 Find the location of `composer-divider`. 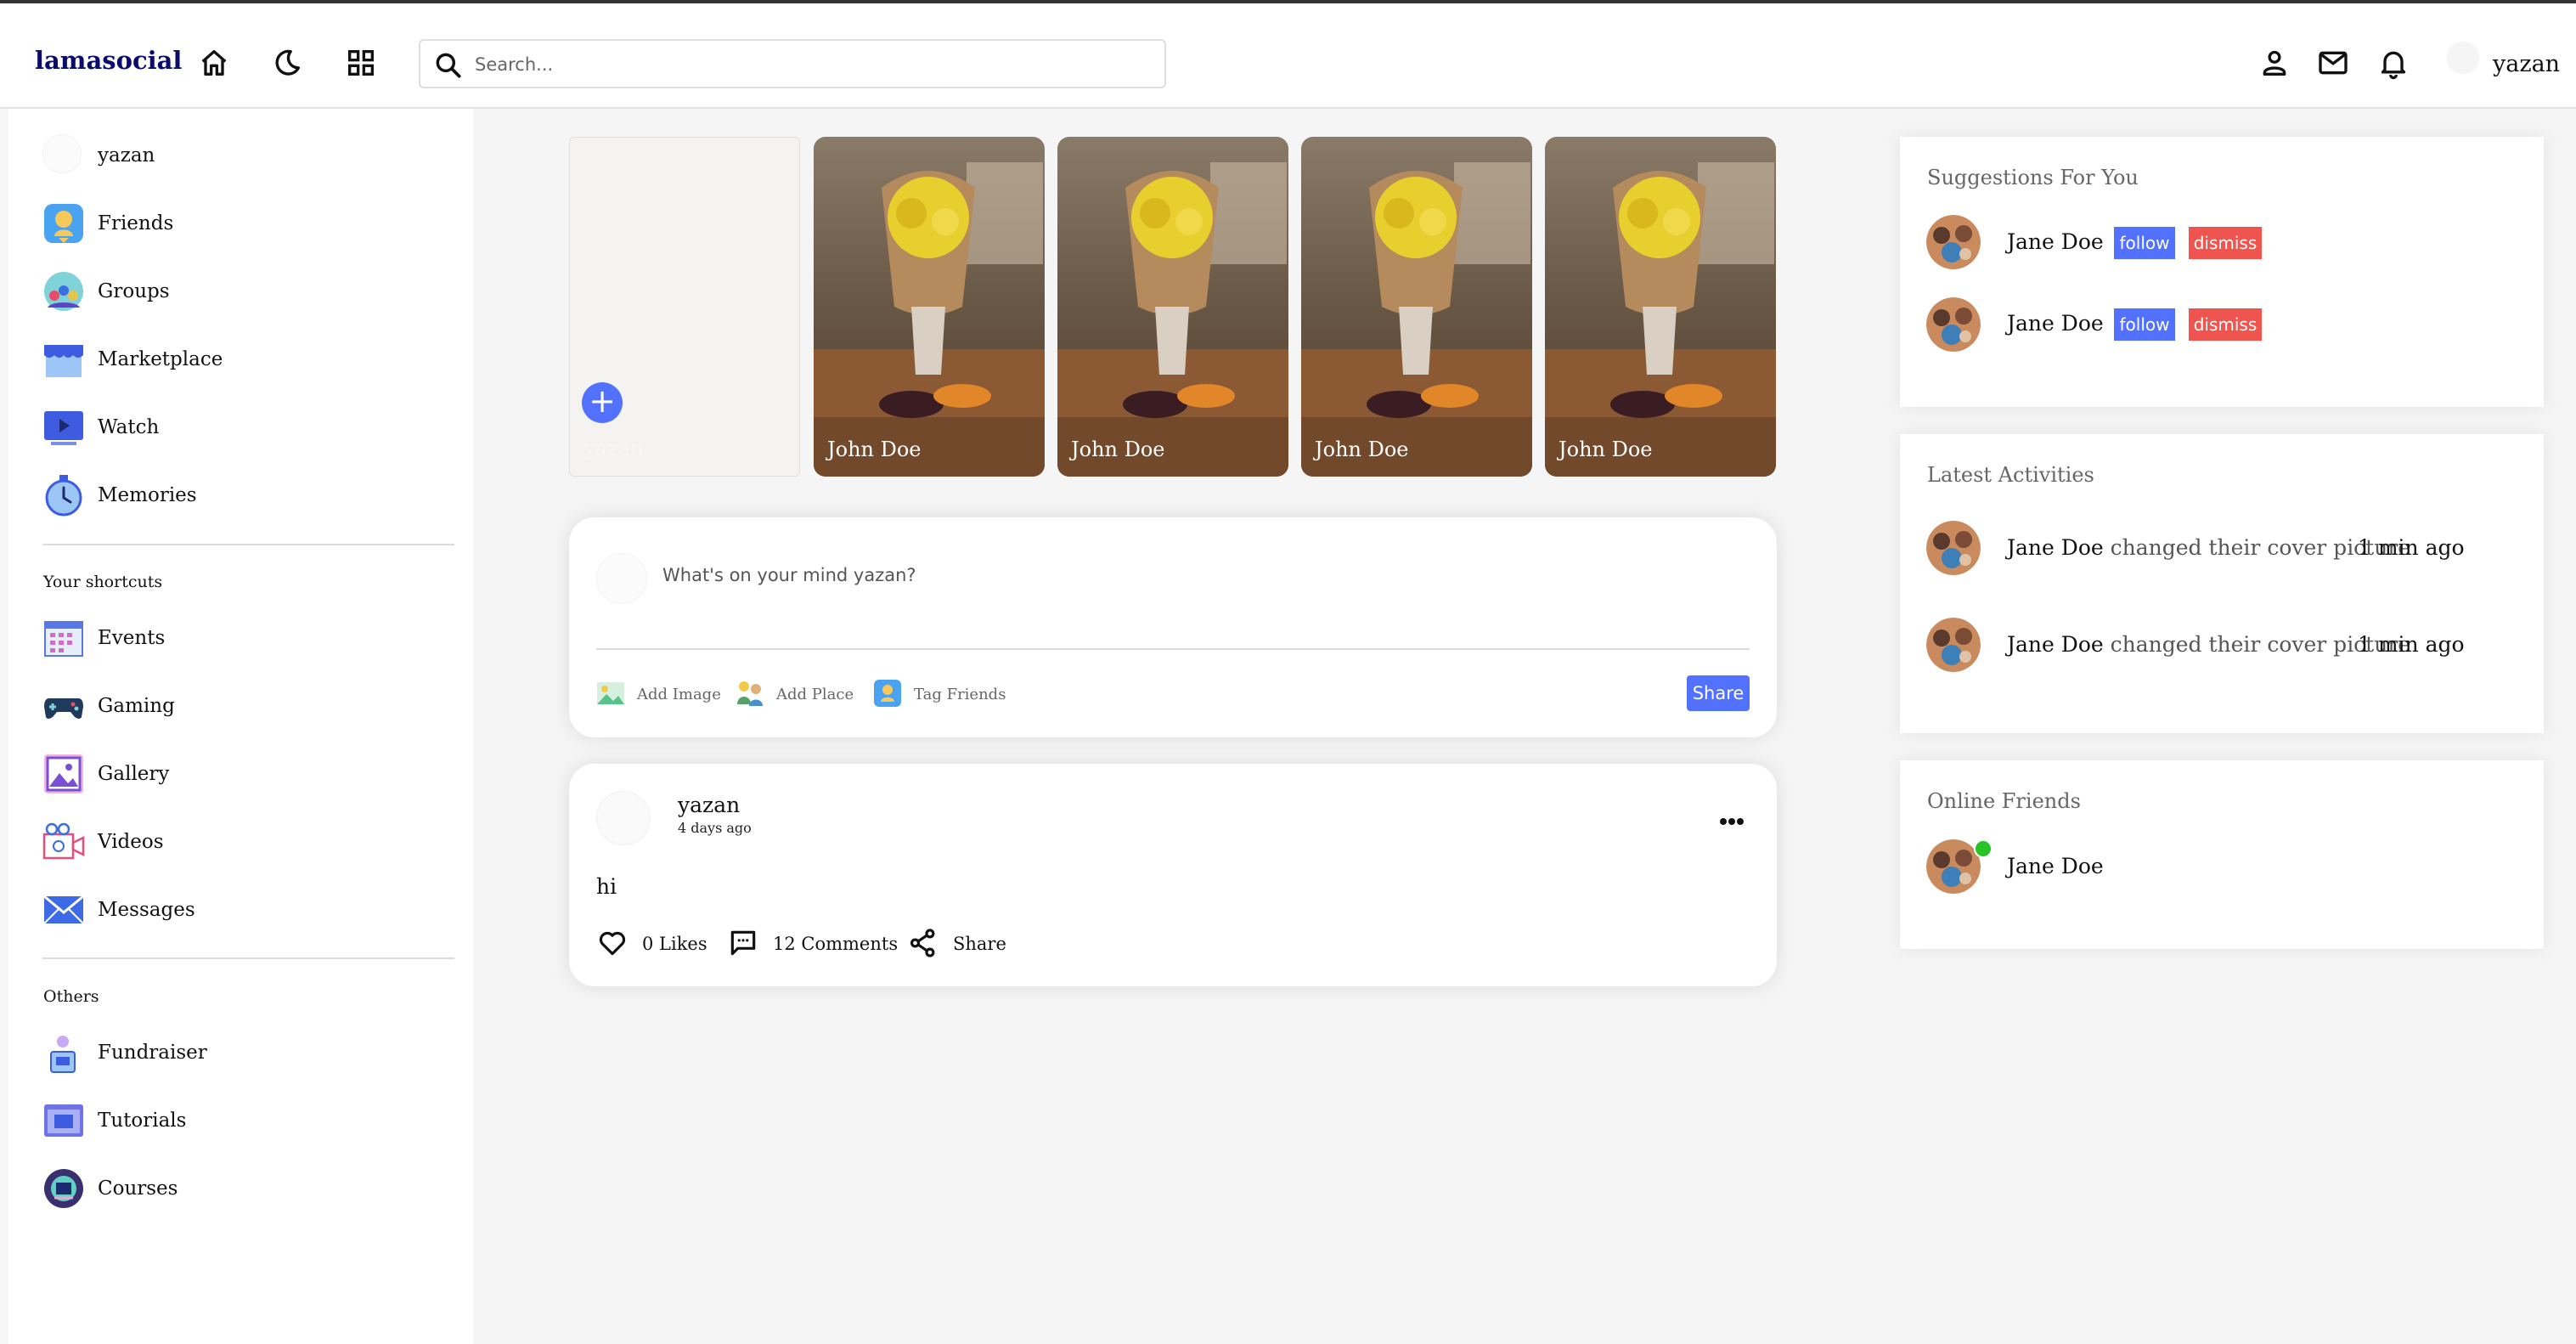

composer-divider is located at coordinates (1173, 649).